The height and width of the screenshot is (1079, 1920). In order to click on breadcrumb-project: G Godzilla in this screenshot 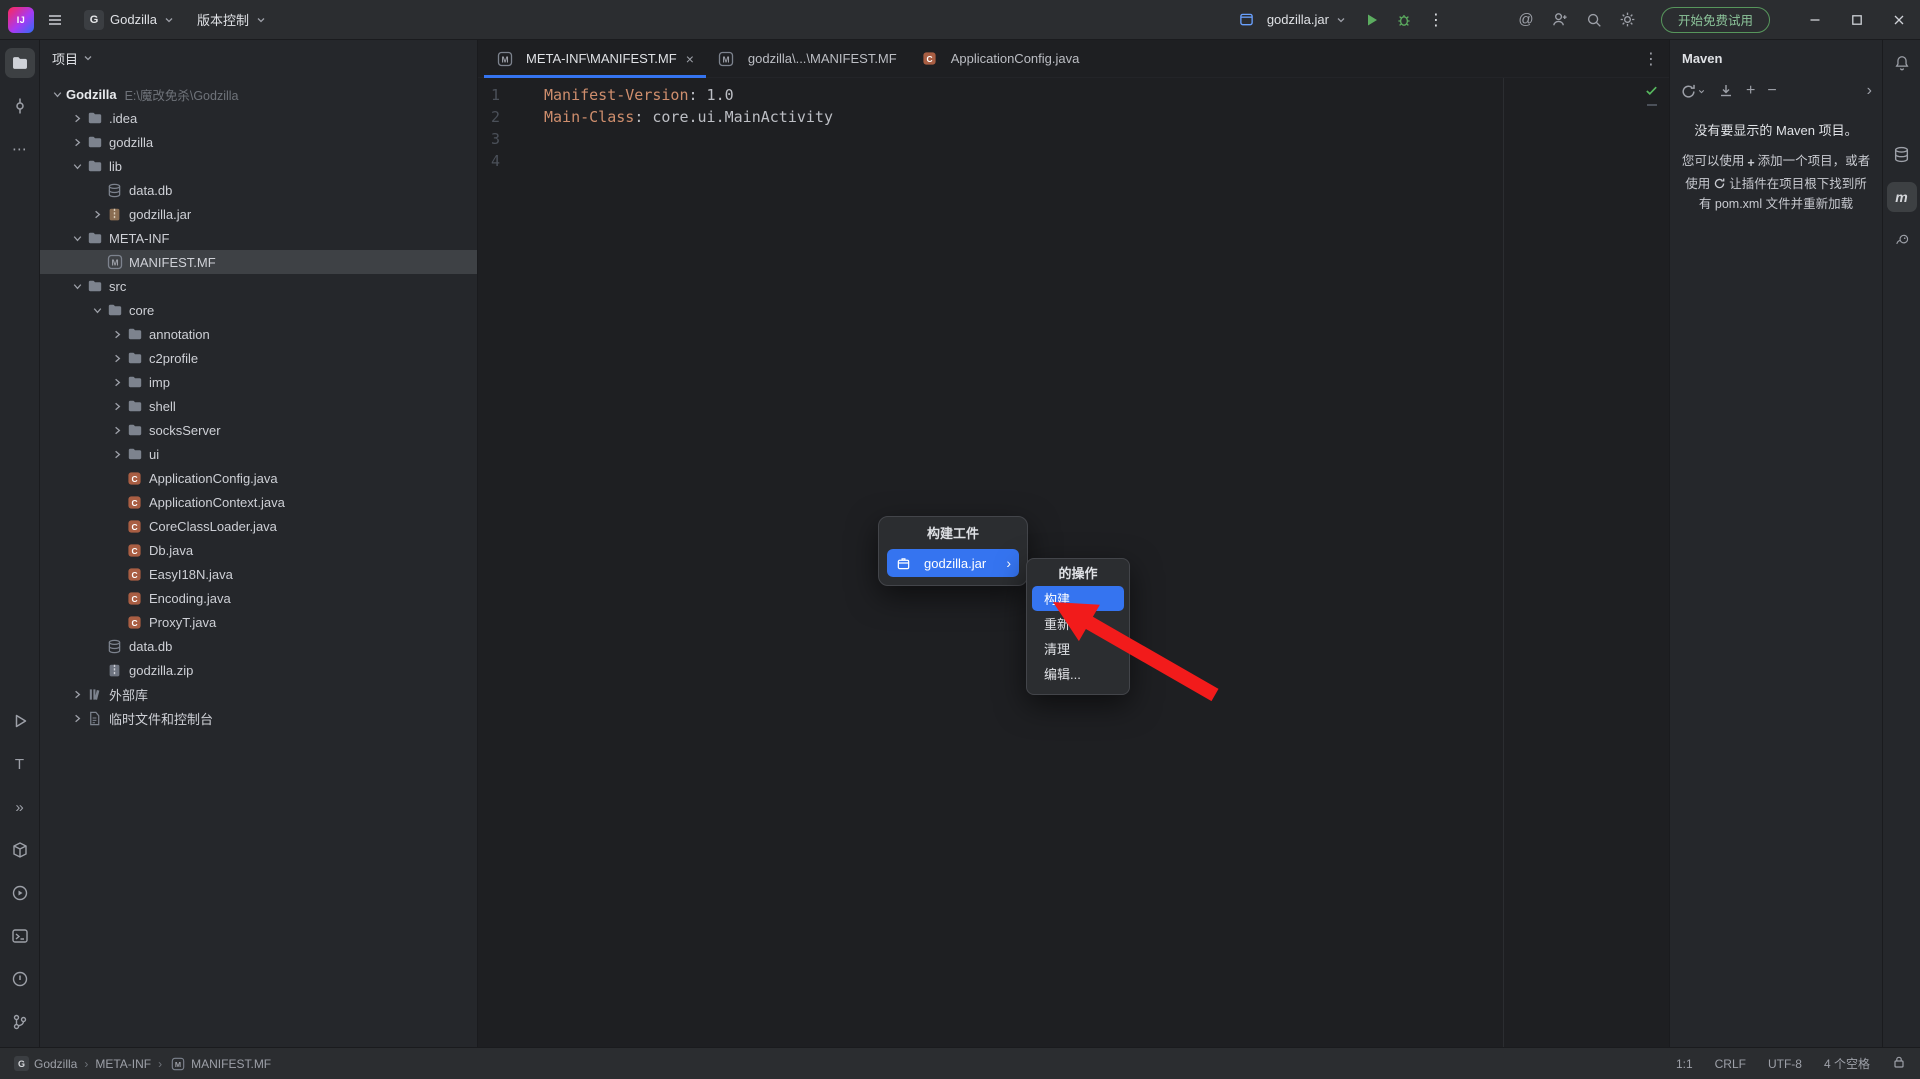, I will do `click(45, 1063)`.